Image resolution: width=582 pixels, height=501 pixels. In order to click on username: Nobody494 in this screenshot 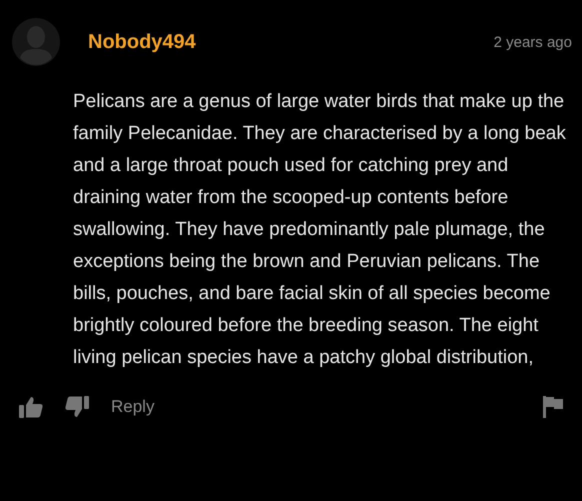, I will do `click(142, 42)`.